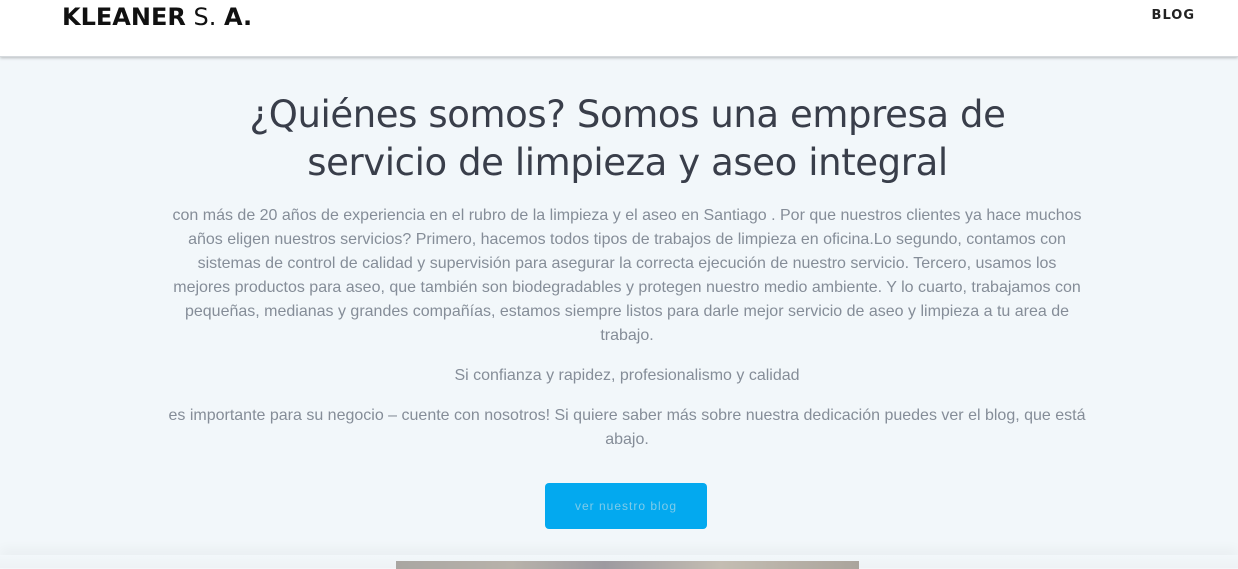 The height and width of the screenshot is (569, 1238). I want to click on view-blog-button: ver nuestro blog, so click(626, 506).